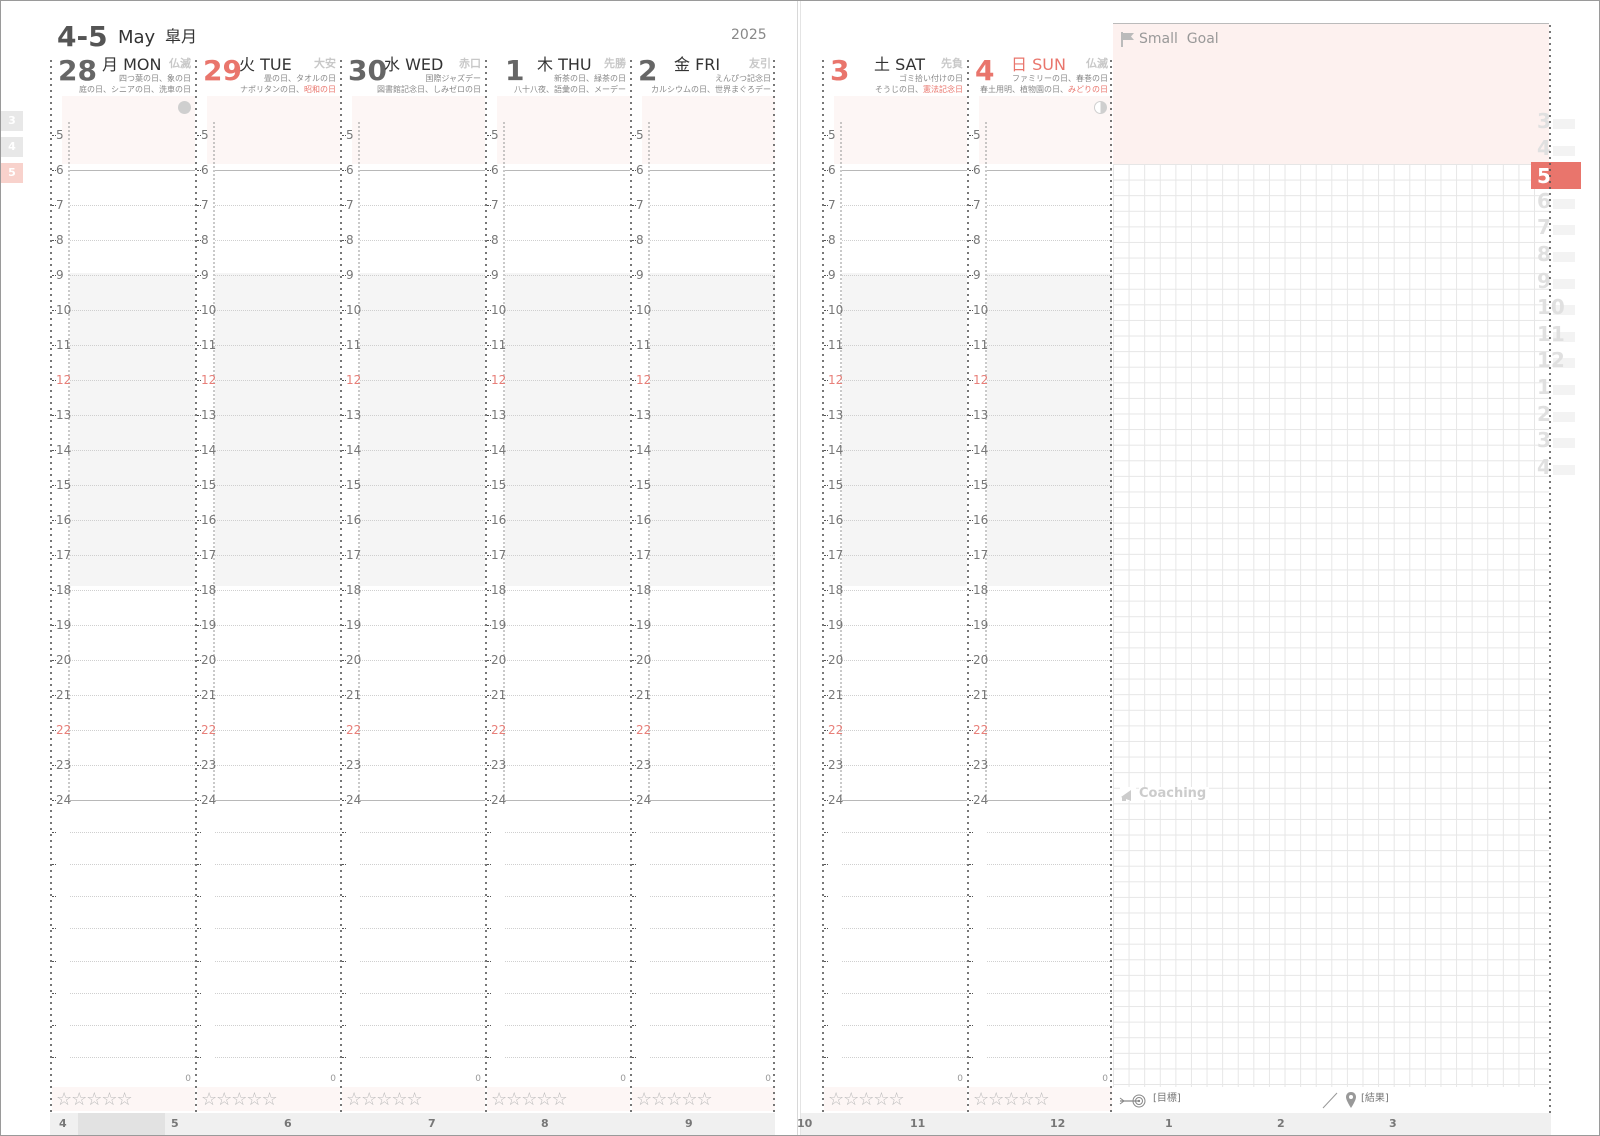  Describe the element at coordinates (429, 85) in the screenshot. I see `day-memo: 国際ジャズデー 図書館記念日、しみゼロの日` at that location.